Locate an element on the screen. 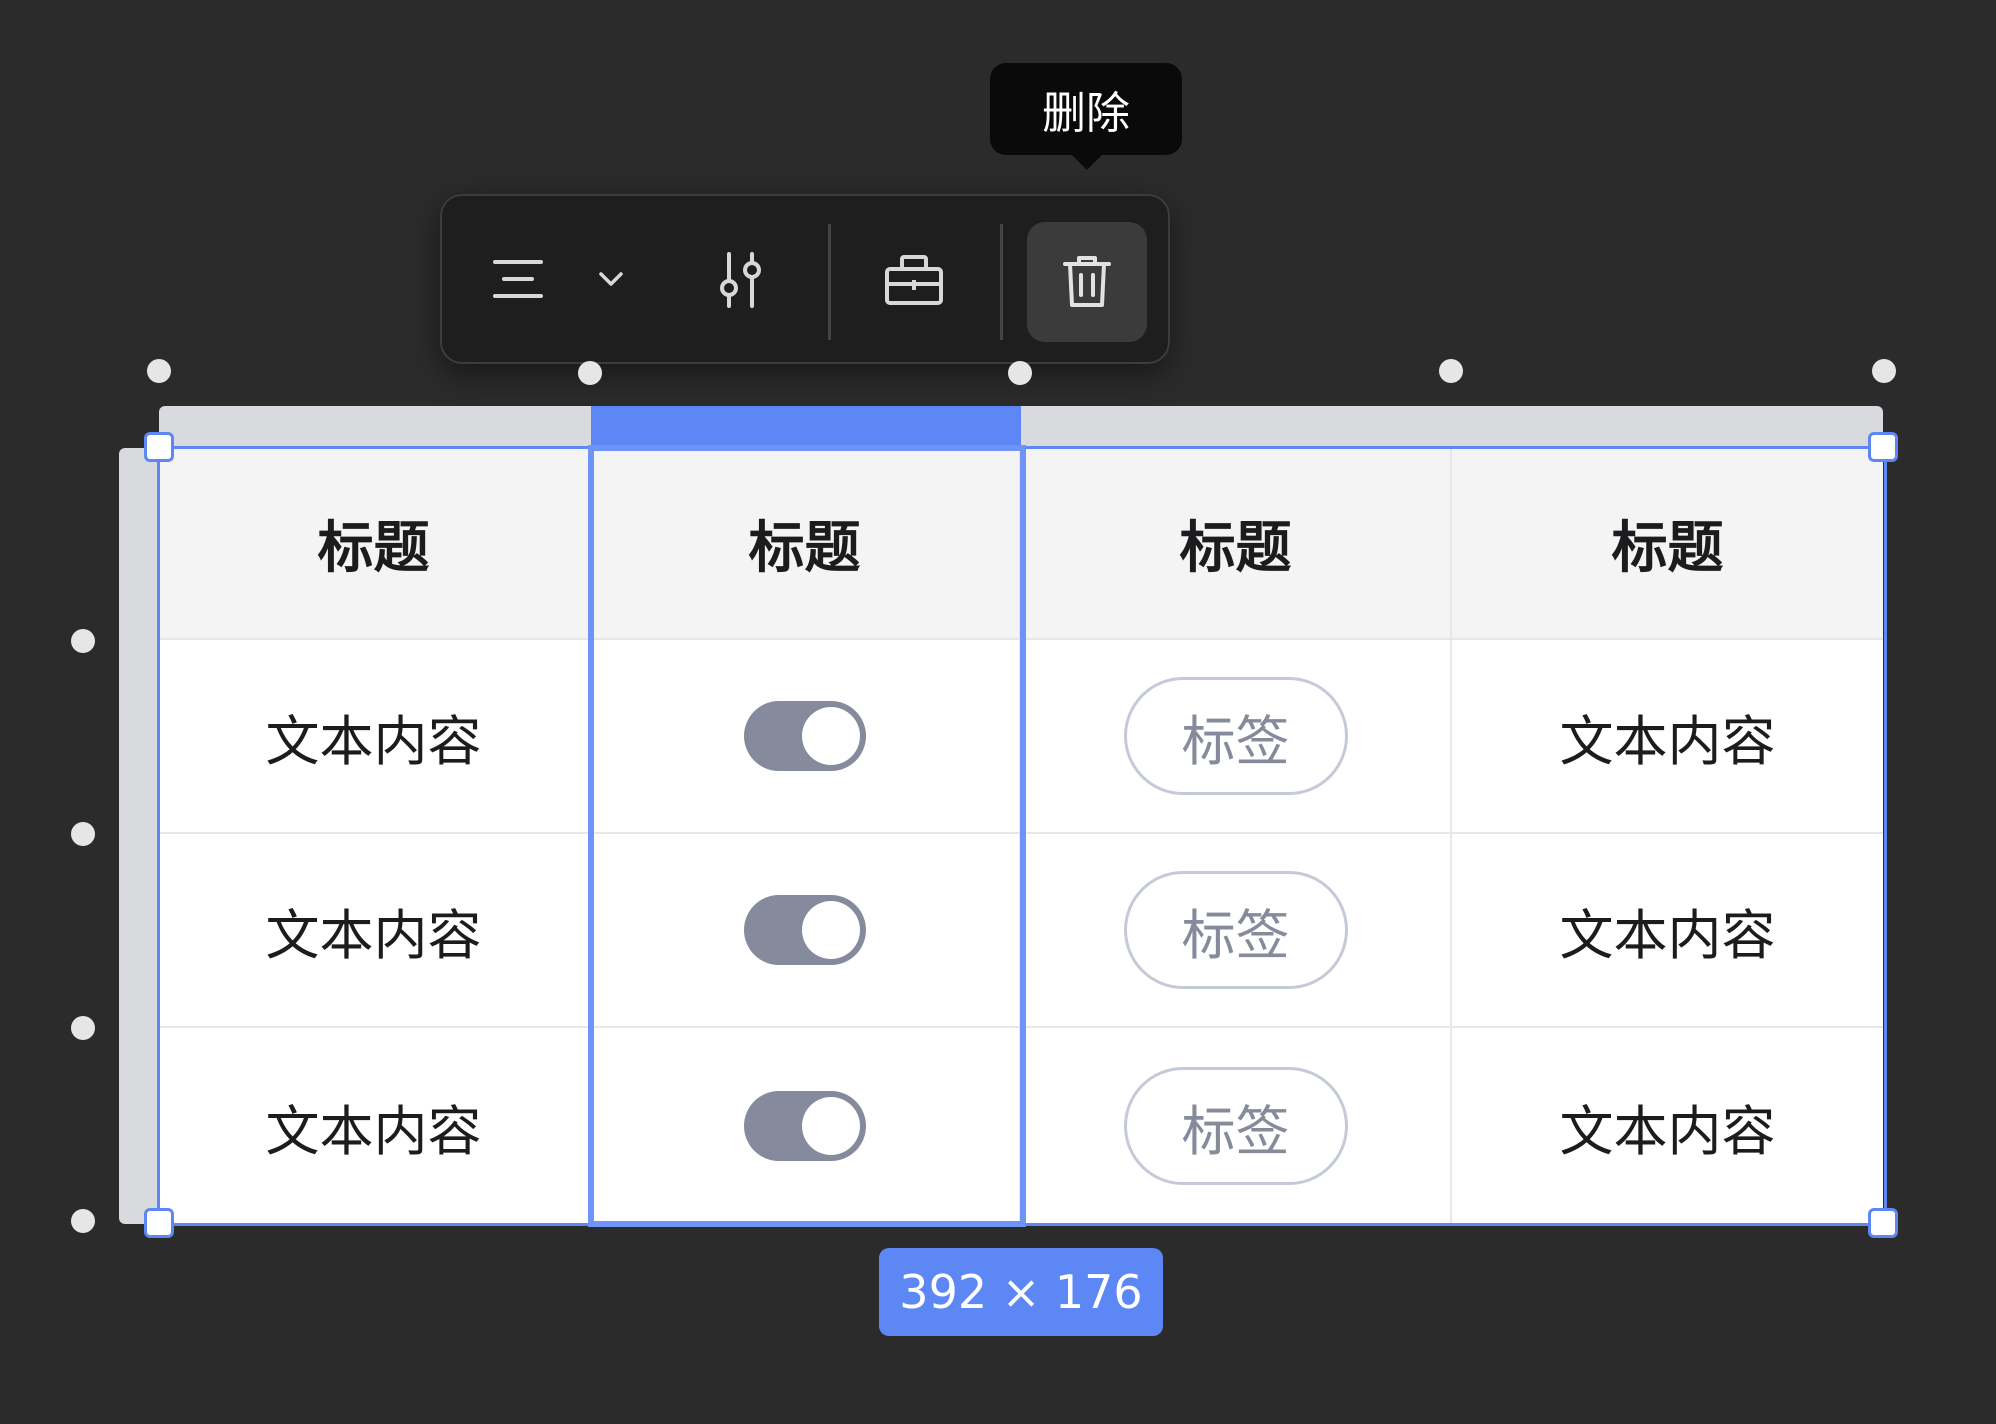 The width and height of the screenshot is (1996, 1424). column-header-bar is located at coordinates (1021, 428).